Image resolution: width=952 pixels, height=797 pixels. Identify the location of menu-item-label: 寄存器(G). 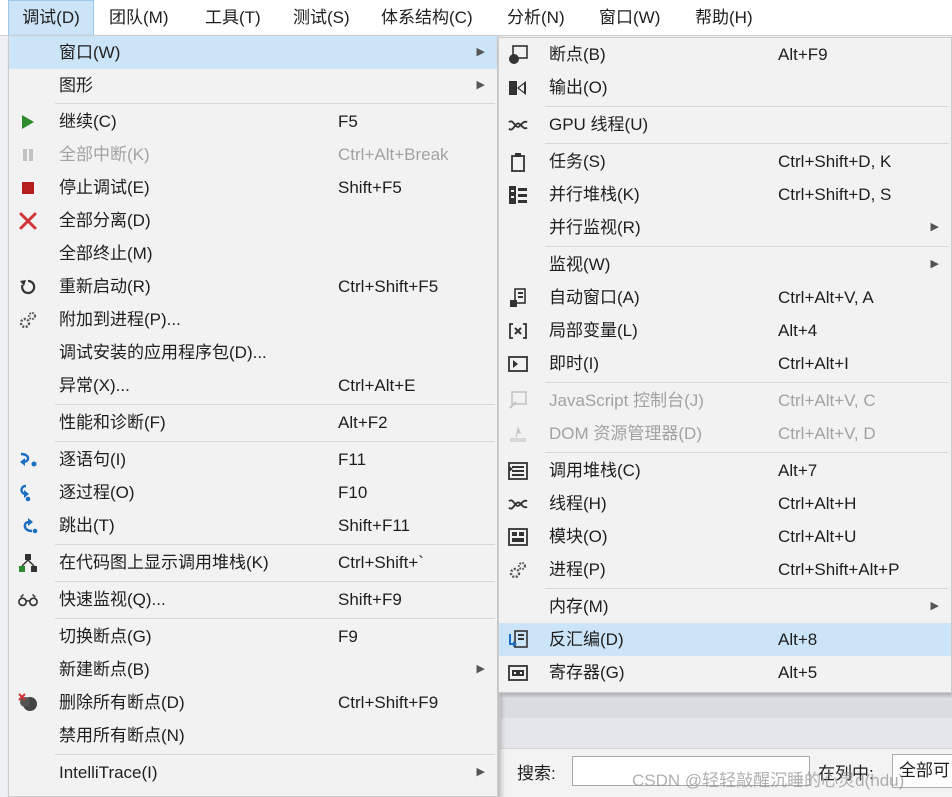
(587, 672).